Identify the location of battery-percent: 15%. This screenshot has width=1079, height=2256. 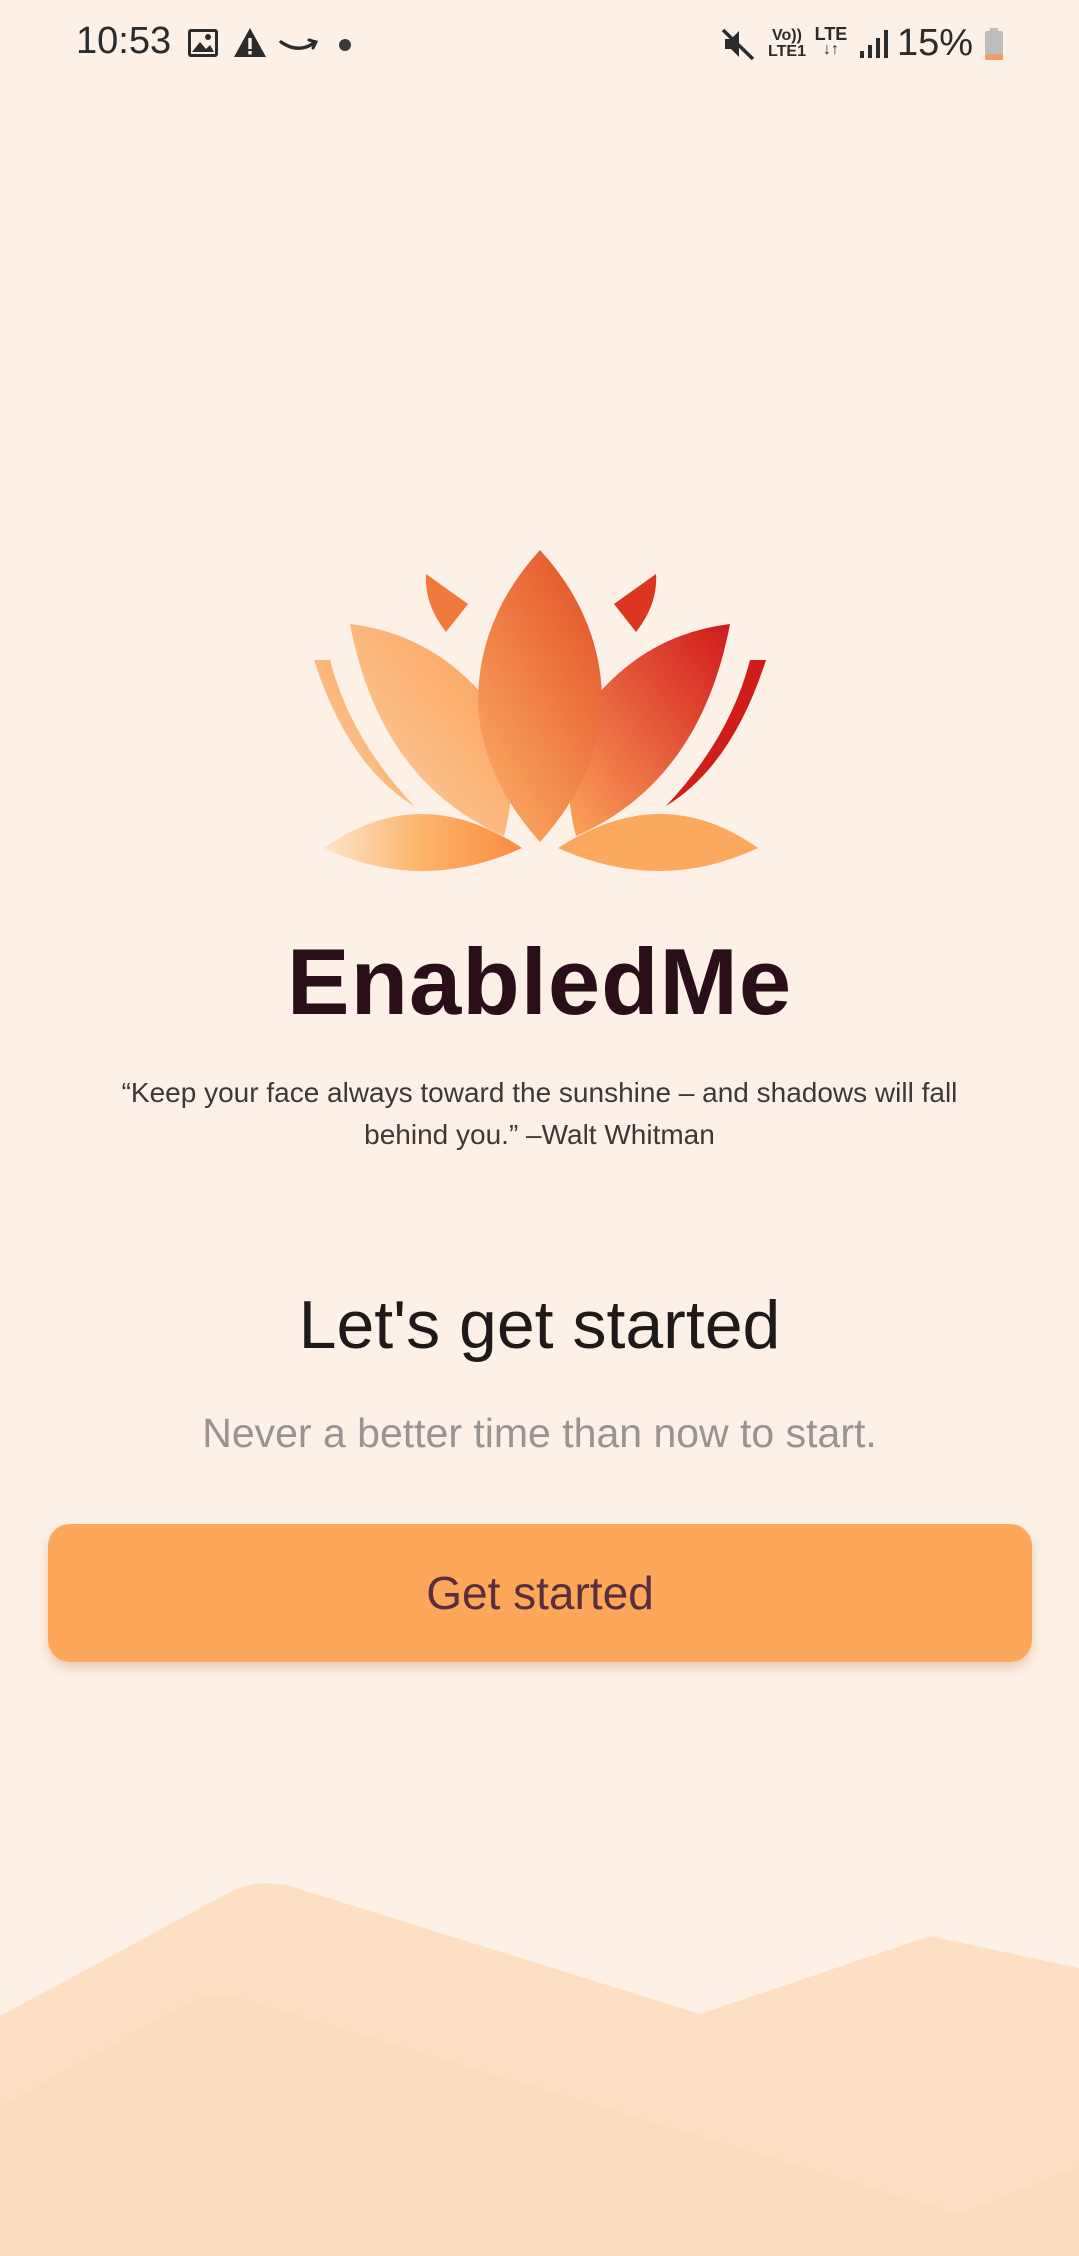
(934, 43).